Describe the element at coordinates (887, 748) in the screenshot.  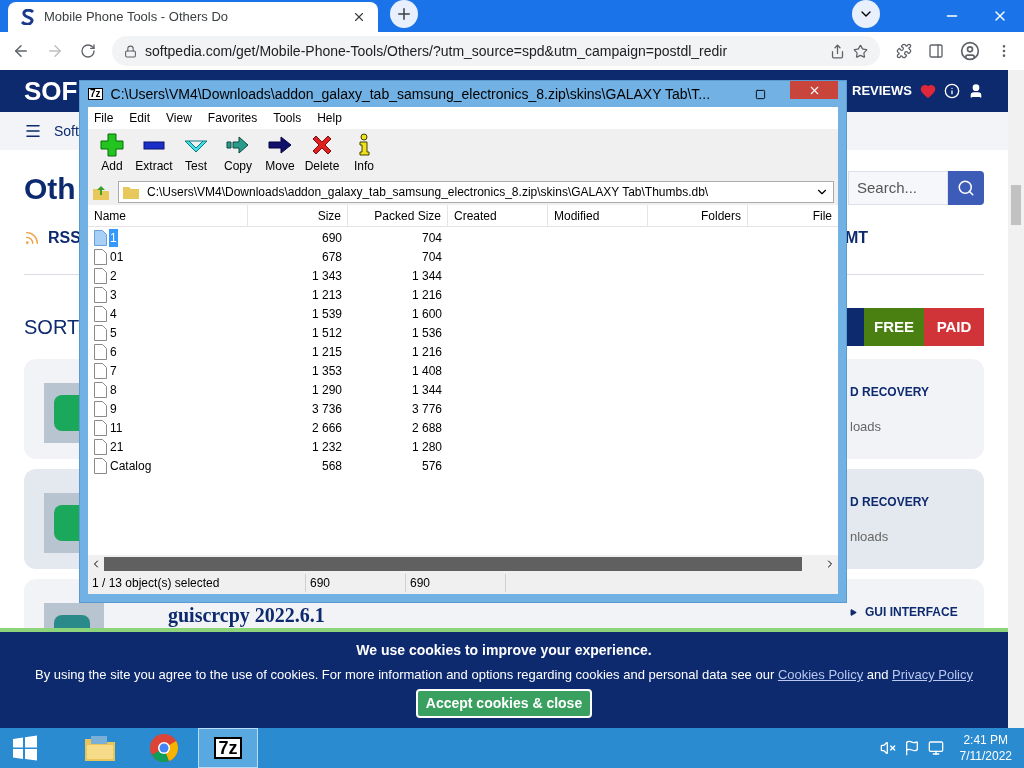
I see `muted-speaker-icon` at that location.